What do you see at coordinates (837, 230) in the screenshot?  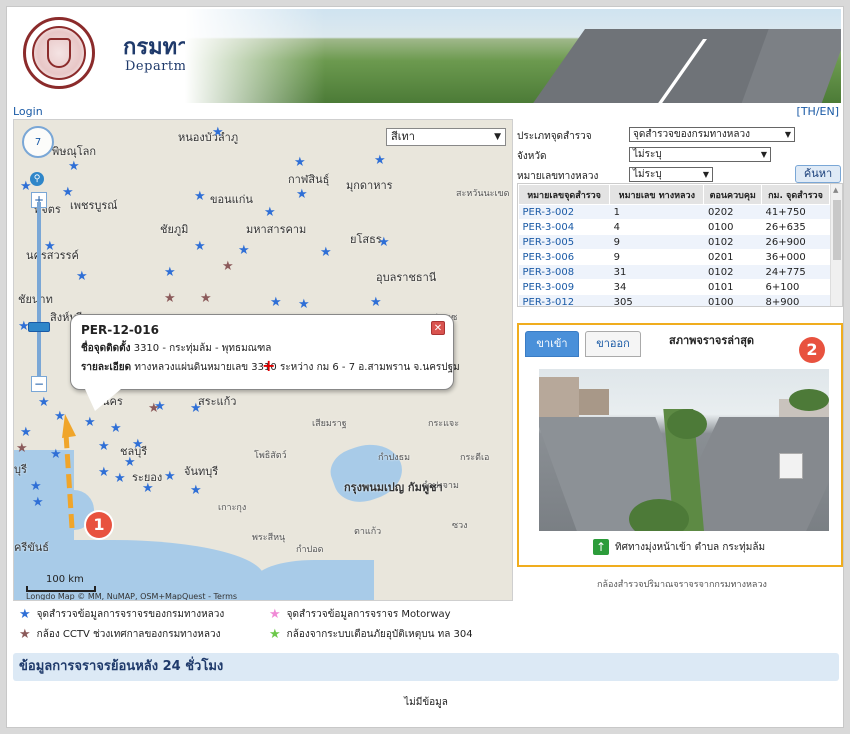 I see `scroll-thumb` at bounding box center [837, 230].